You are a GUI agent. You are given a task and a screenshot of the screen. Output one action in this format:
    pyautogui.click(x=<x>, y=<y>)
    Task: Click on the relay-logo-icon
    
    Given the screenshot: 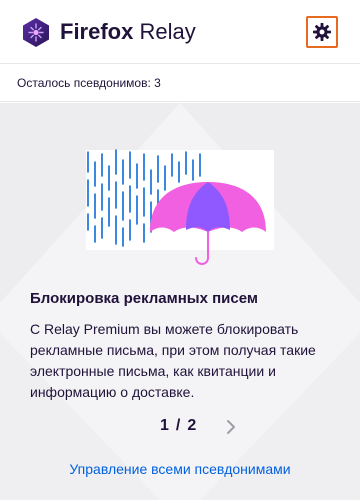 What is the action you would take?
    pyautogui.click(x=36, y=32)
    